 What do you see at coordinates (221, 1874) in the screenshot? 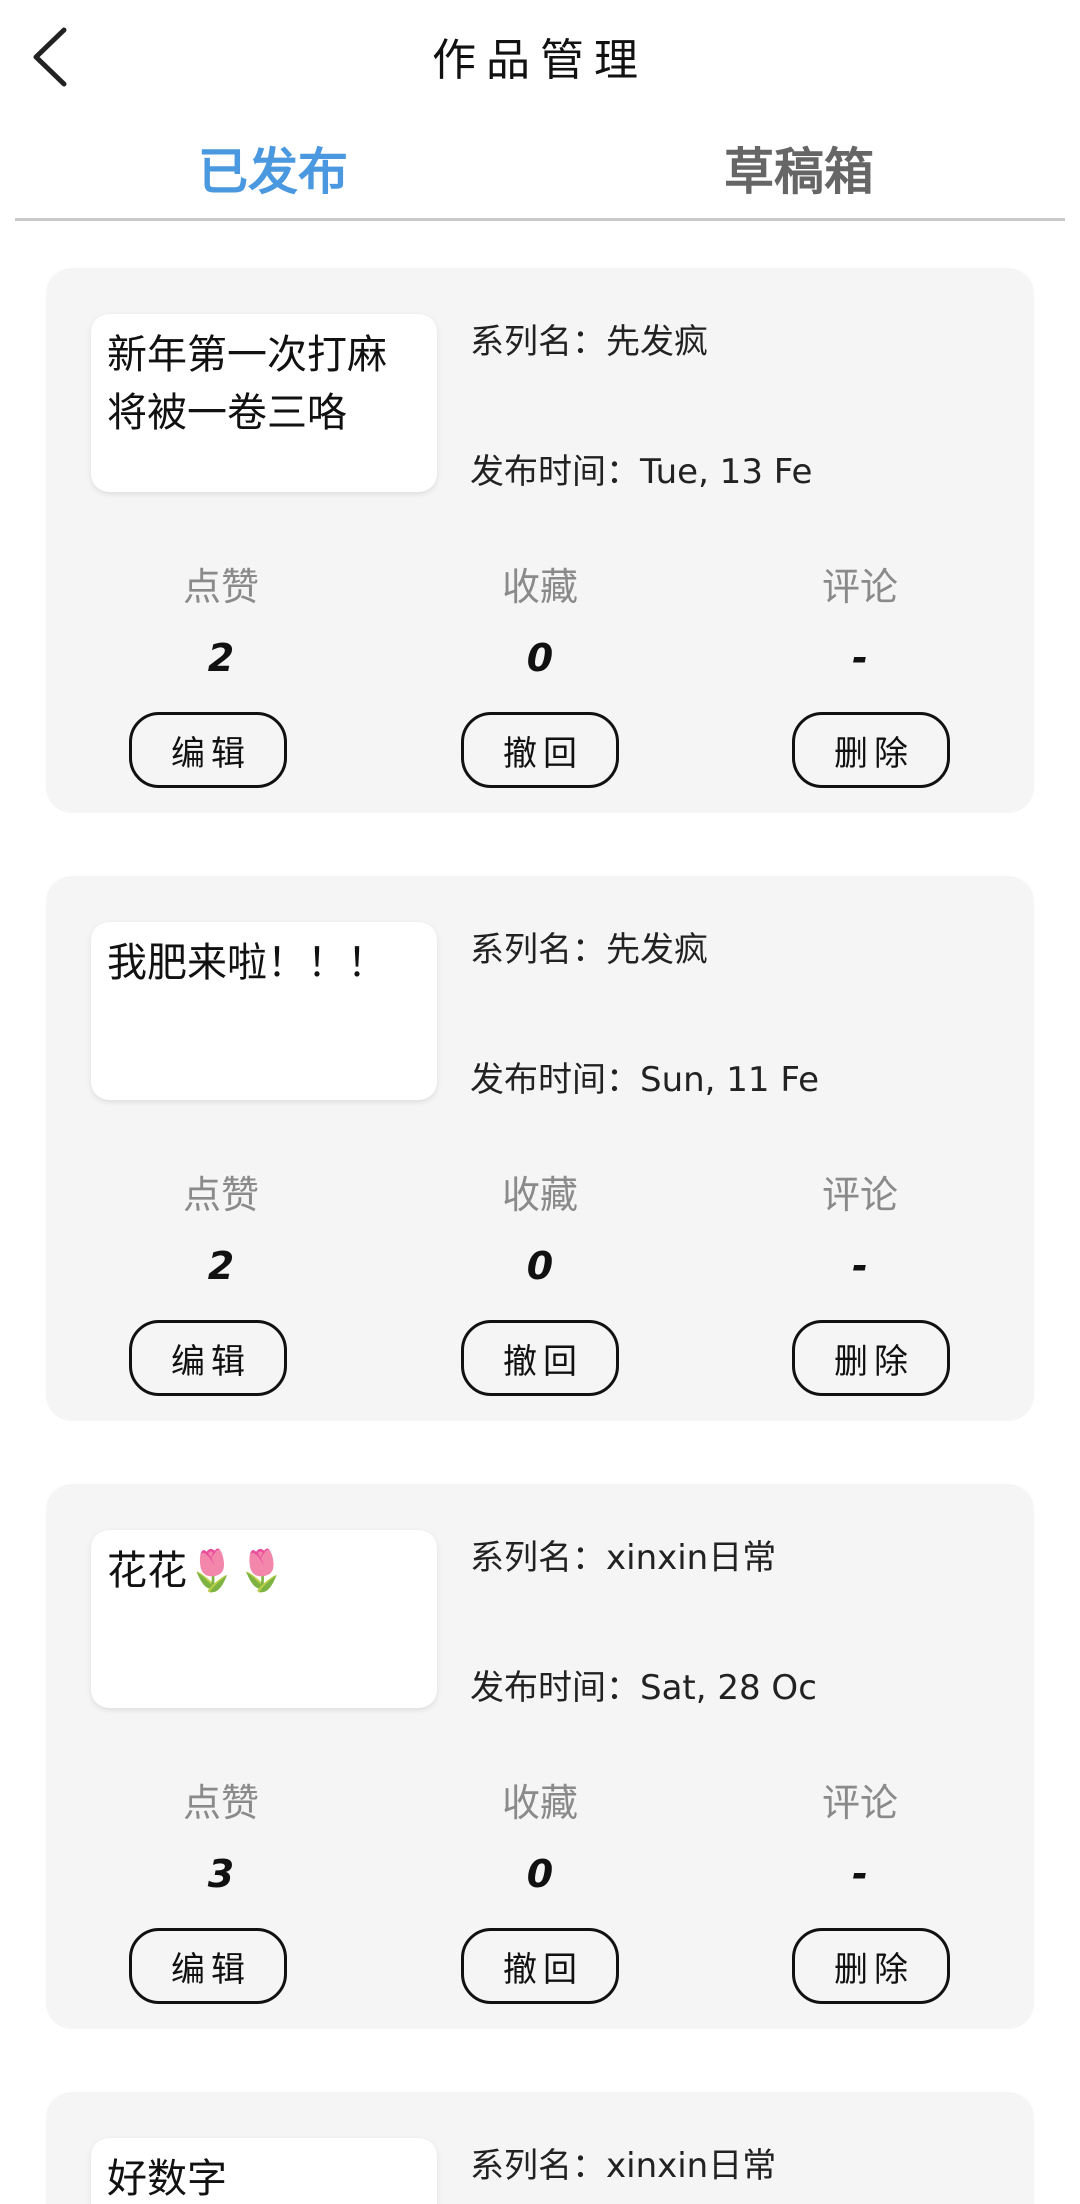
I see `likes-count: 3` at bounding box center [221, 1874].